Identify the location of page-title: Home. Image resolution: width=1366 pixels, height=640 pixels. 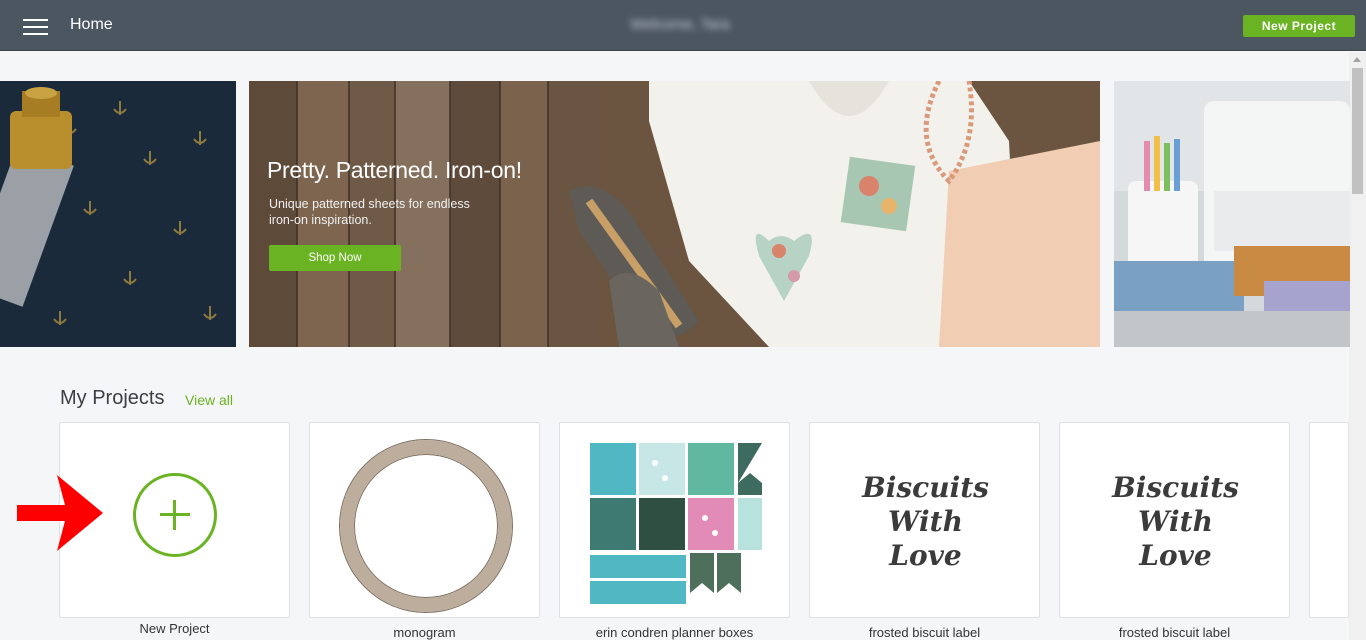
(91, 24).